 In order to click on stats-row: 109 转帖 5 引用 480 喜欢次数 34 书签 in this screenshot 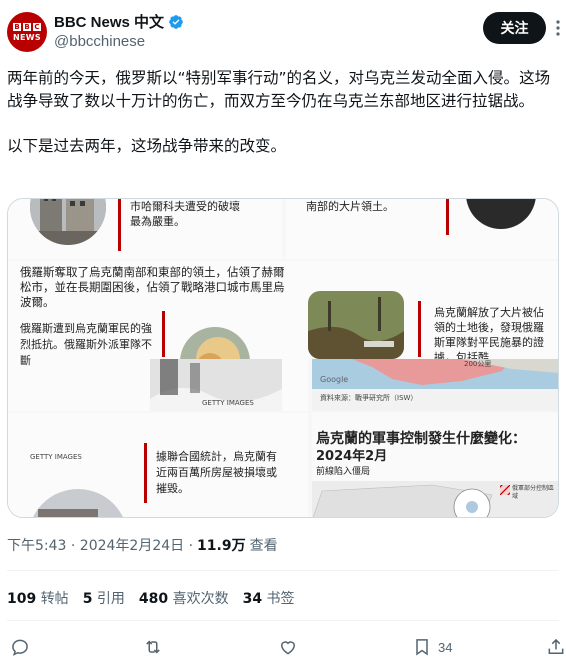, I will do `click(151, 598)`.